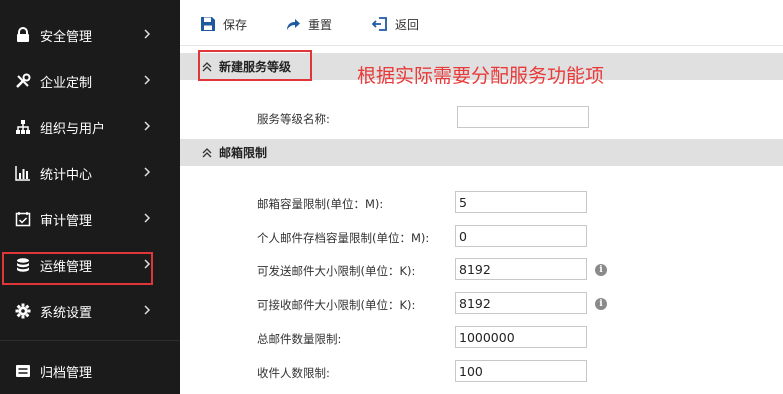  What do you see at coordinates (66, 83) in the screenshot?
I see `sidebar-item-label: 企业定制` at bounding box center [66, 83].